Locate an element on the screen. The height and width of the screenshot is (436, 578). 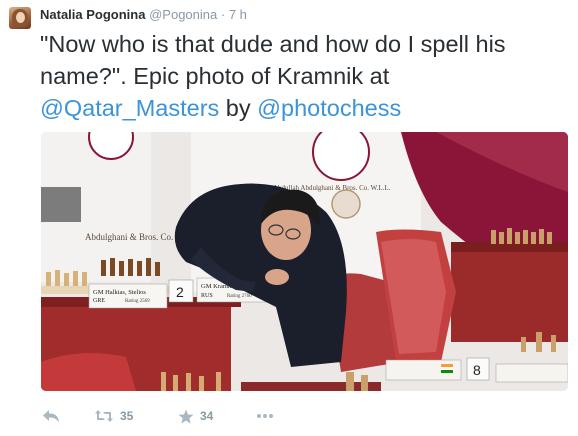
more-icon is located at coordinates (265, 416).